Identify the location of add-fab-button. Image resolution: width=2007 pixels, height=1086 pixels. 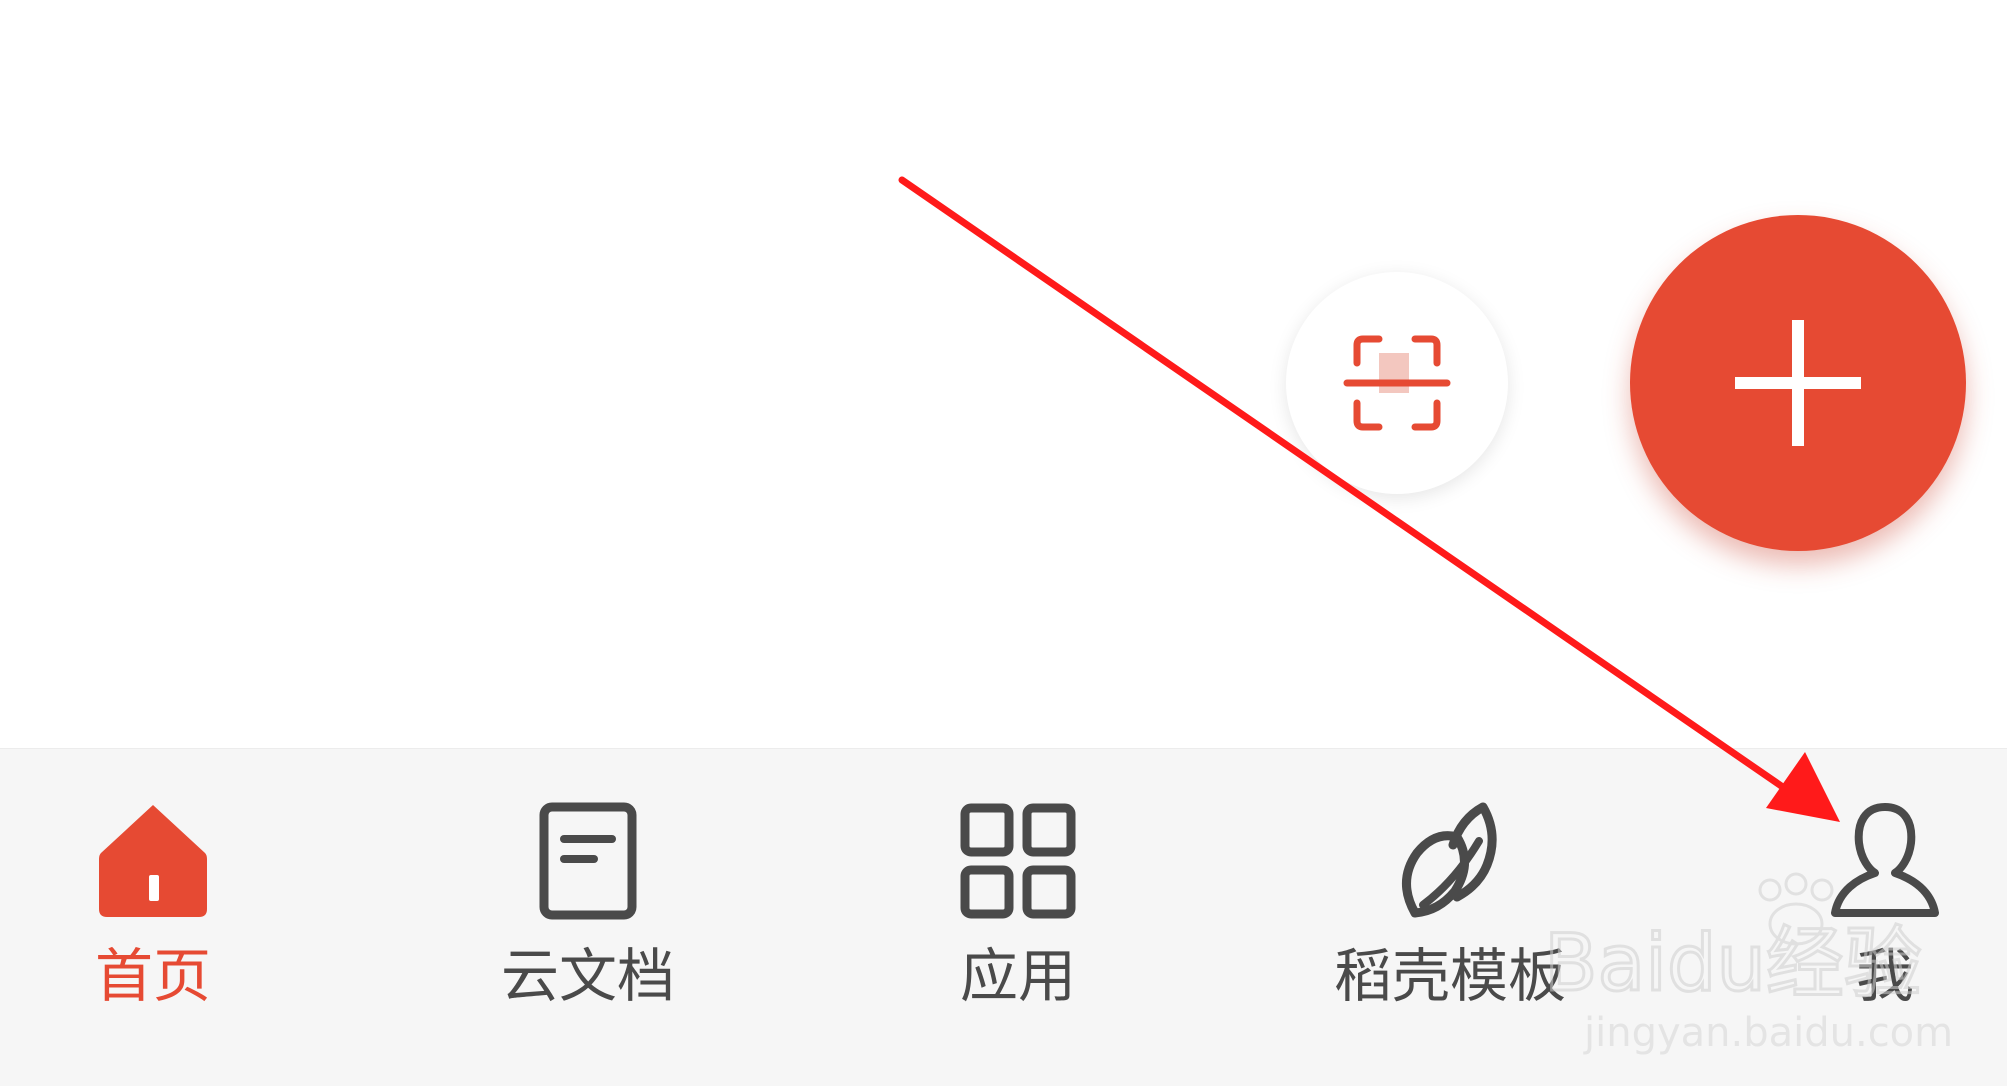
(1798, 383).